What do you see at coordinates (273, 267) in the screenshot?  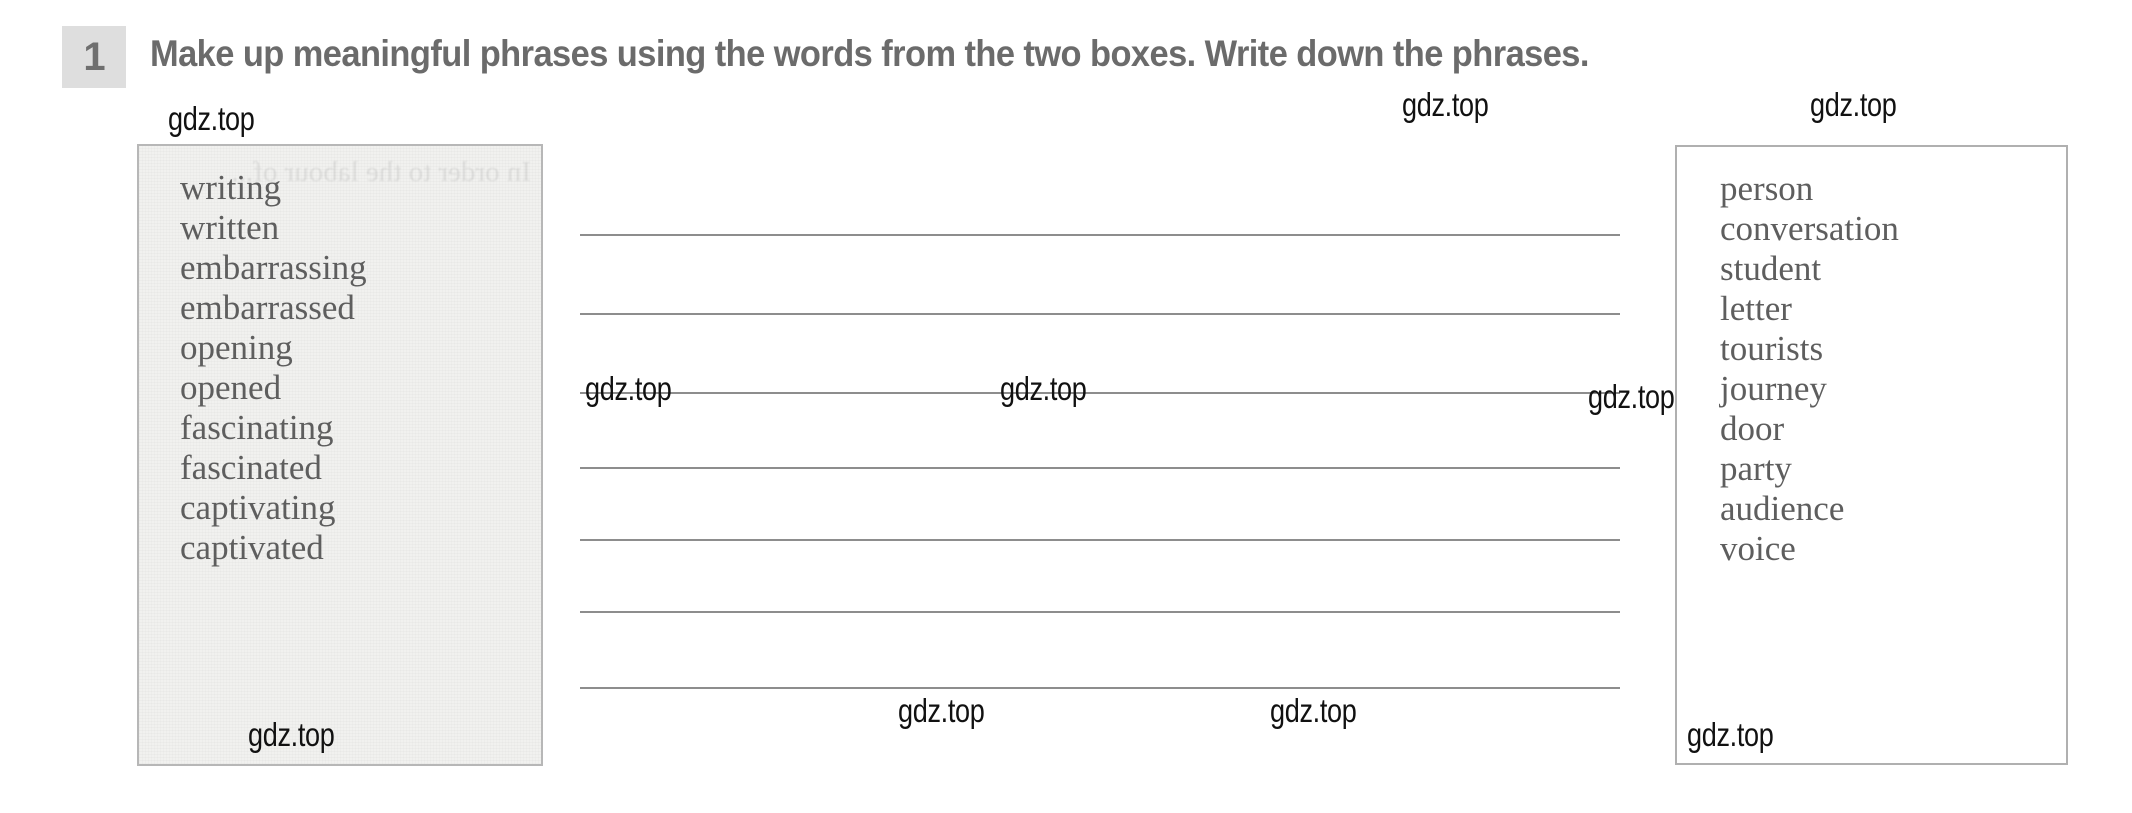 I see `list-item: embarrassing` at bounding box center [273, 267].